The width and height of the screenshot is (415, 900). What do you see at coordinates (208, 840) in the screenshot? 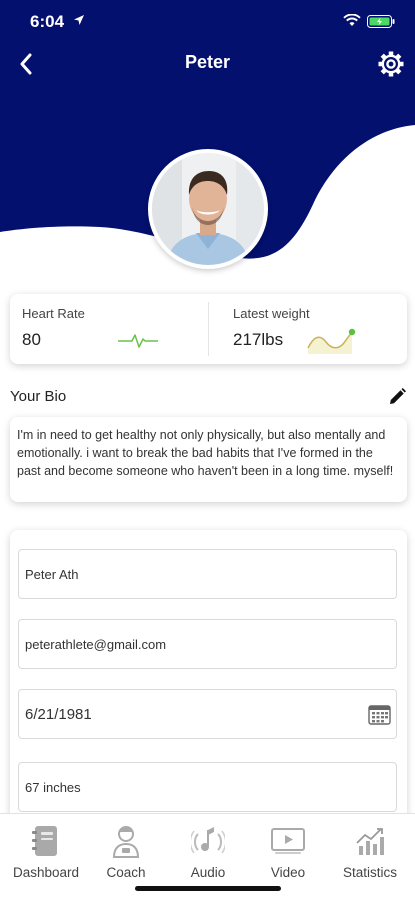
I see `audio-icon` at bounding box center [208, 840].